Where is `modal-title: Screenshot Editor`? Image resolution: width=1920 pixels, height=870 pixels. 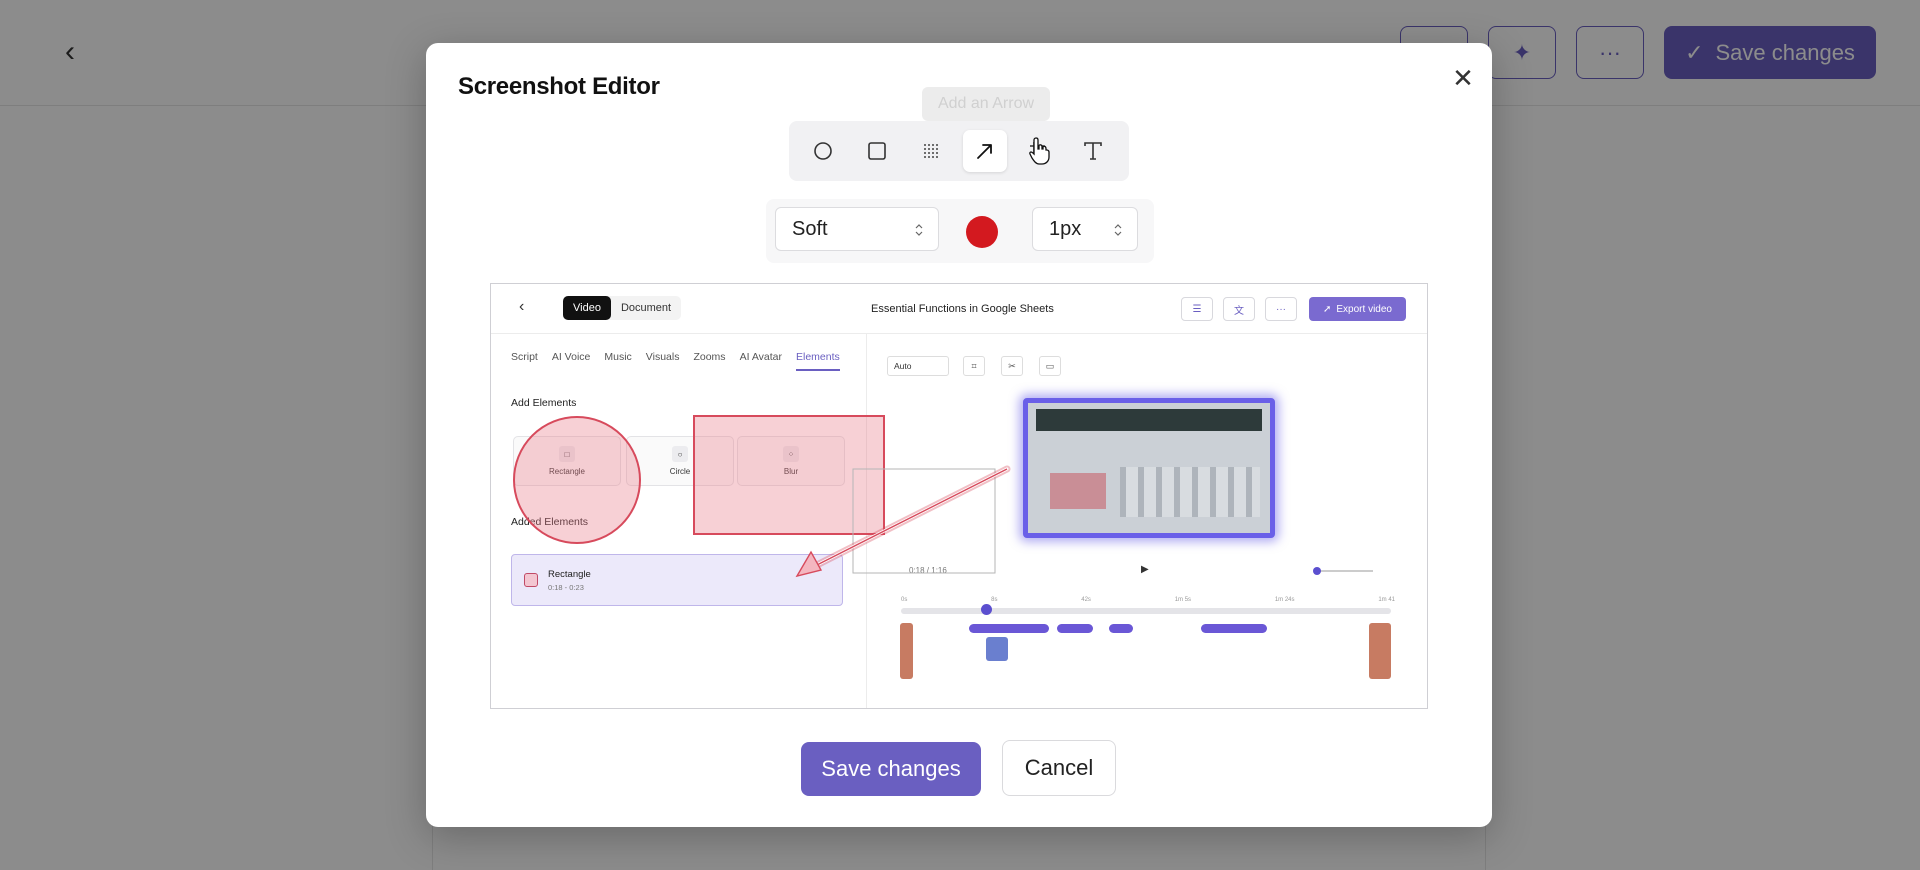 modal-title: Screenshot Editor is located at coordinates (559, 86).